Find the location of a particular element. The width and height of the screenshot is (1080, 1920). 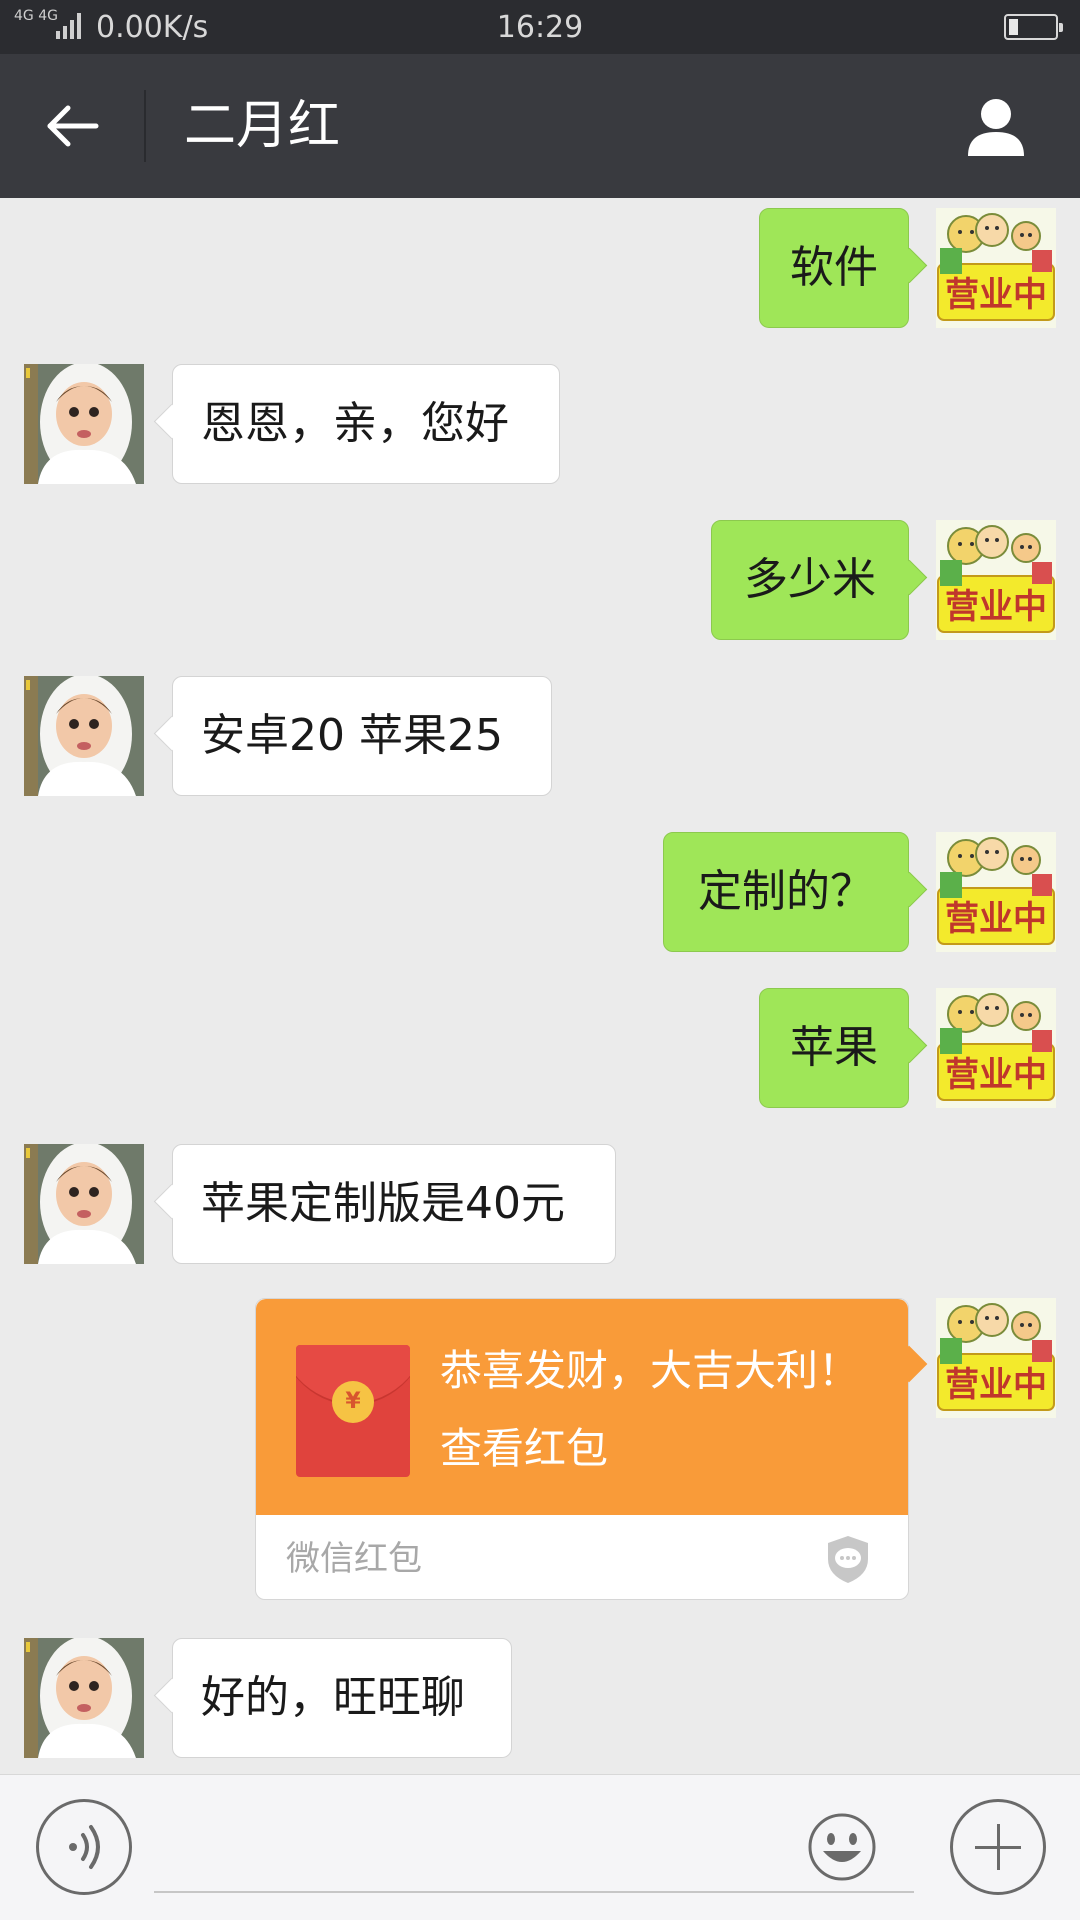

emoji-button is located at coordinates (842, 1847).